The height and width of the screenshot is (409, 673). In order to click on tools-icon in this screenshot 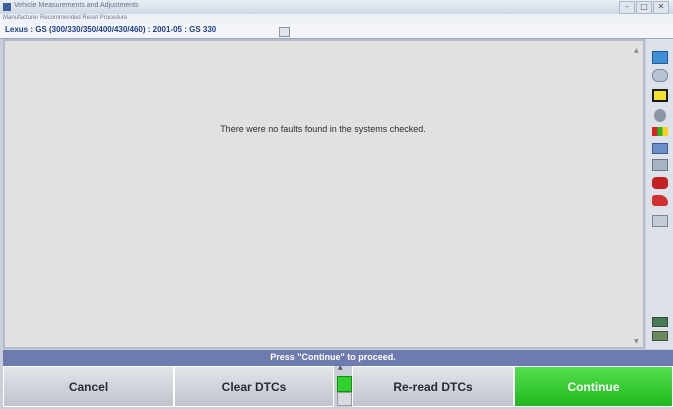, I will do `click(660, 75)`.